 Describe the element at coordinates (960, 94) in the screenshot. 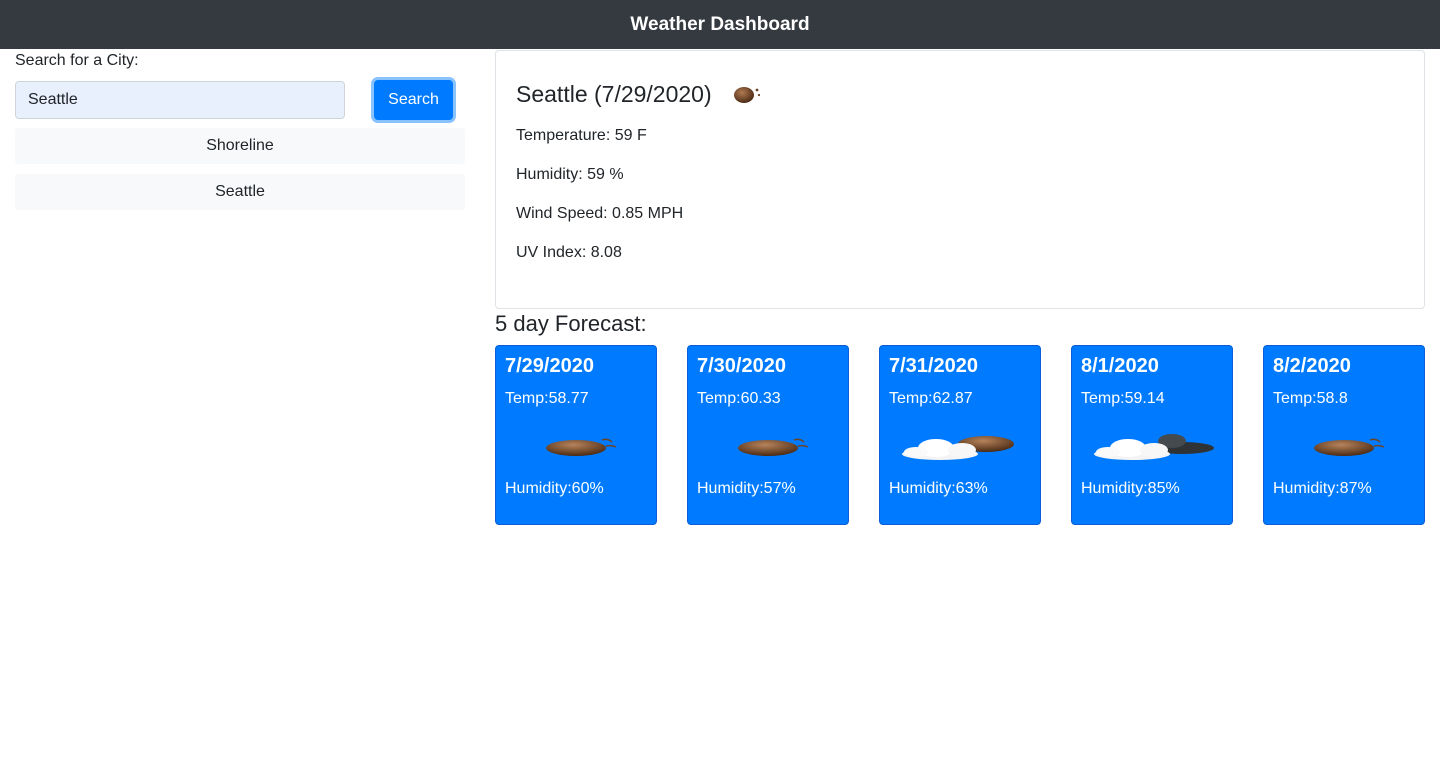

I see `current-weather-heading: Seattle (7/29/2020)` at that location.